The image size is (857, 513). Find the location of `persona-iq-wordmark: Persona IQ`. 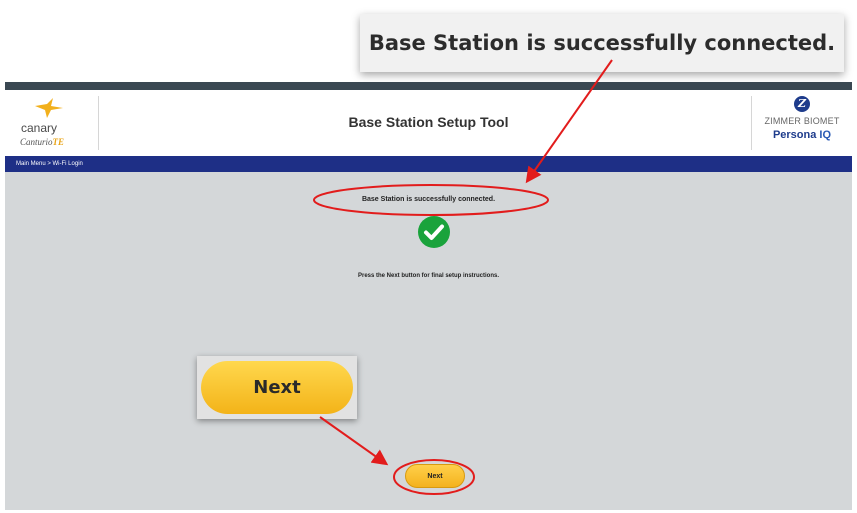

persona-iq-wordmark: Persona IQ is located at coordinates (802, 135).